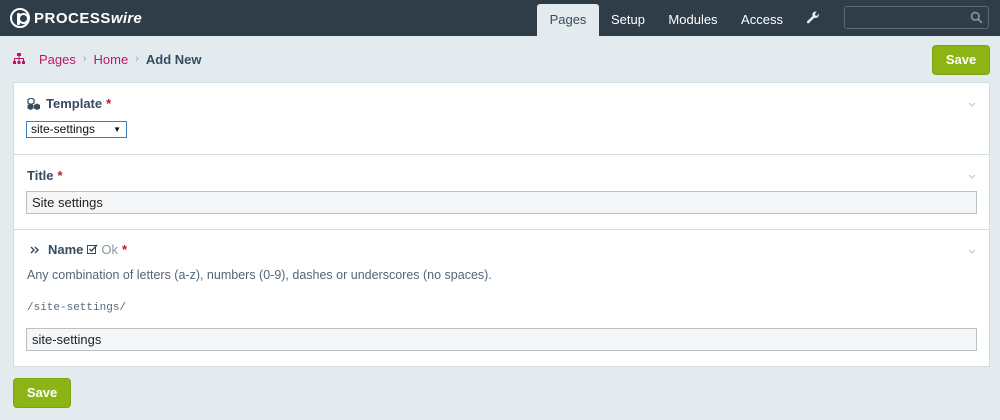  I want to click on template-label: Template *, so click(69, 103).